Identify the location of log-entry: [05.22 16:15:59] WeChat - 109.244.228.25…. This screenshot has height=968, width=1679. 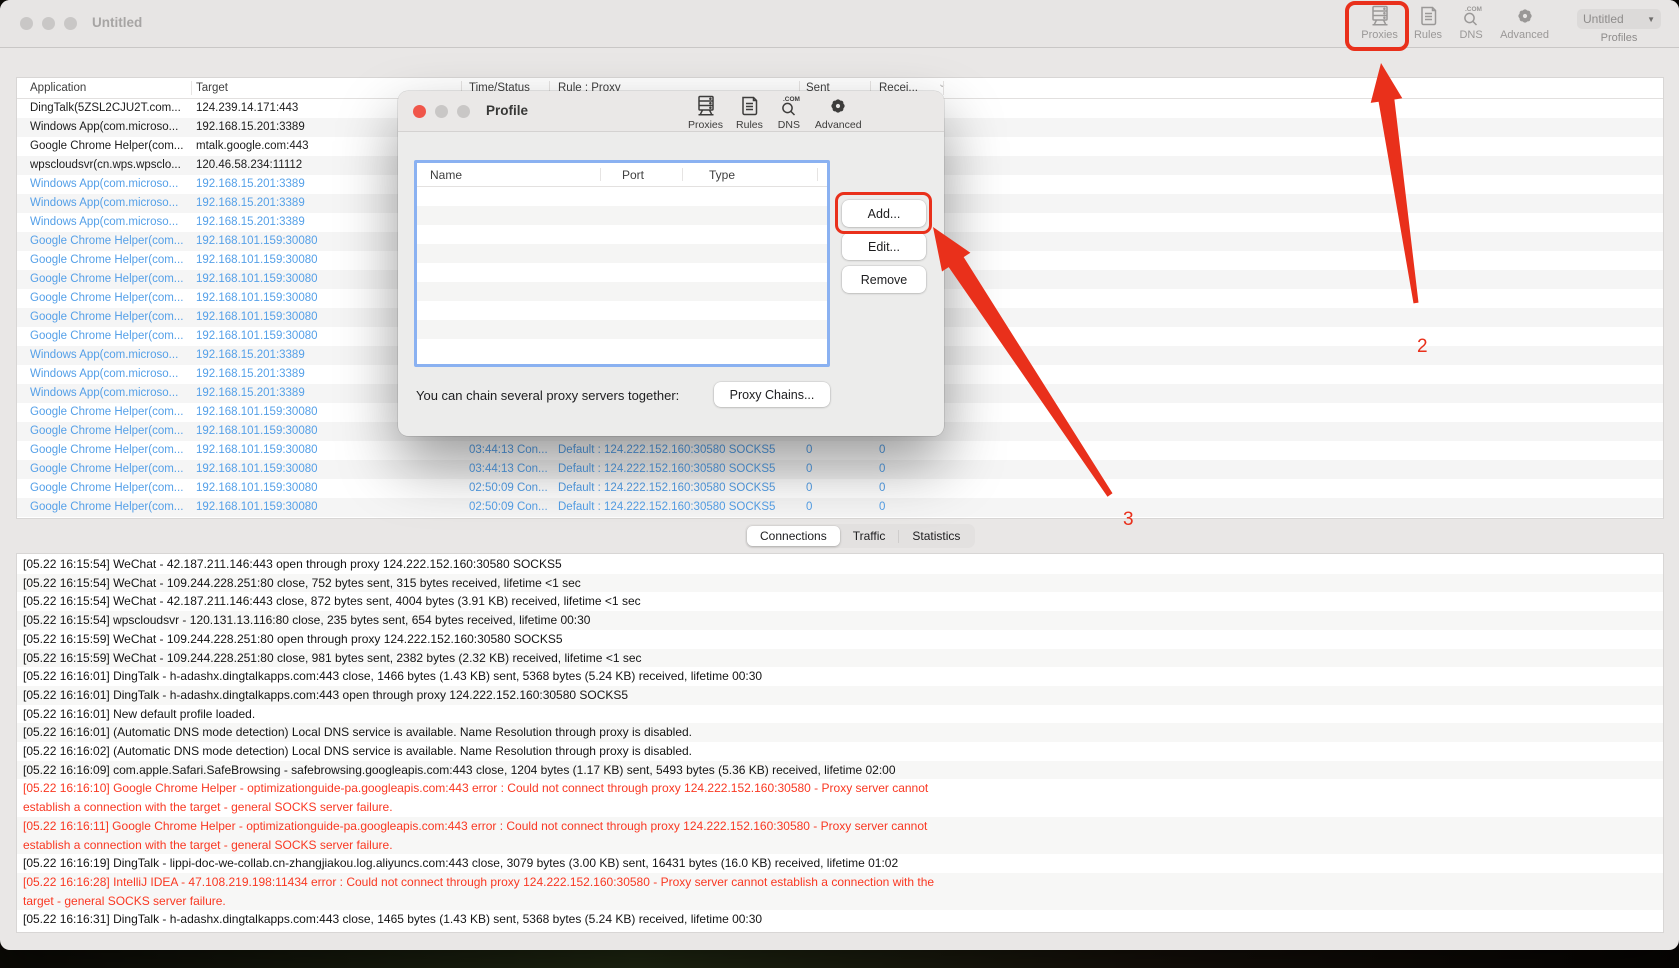
(840, 639).